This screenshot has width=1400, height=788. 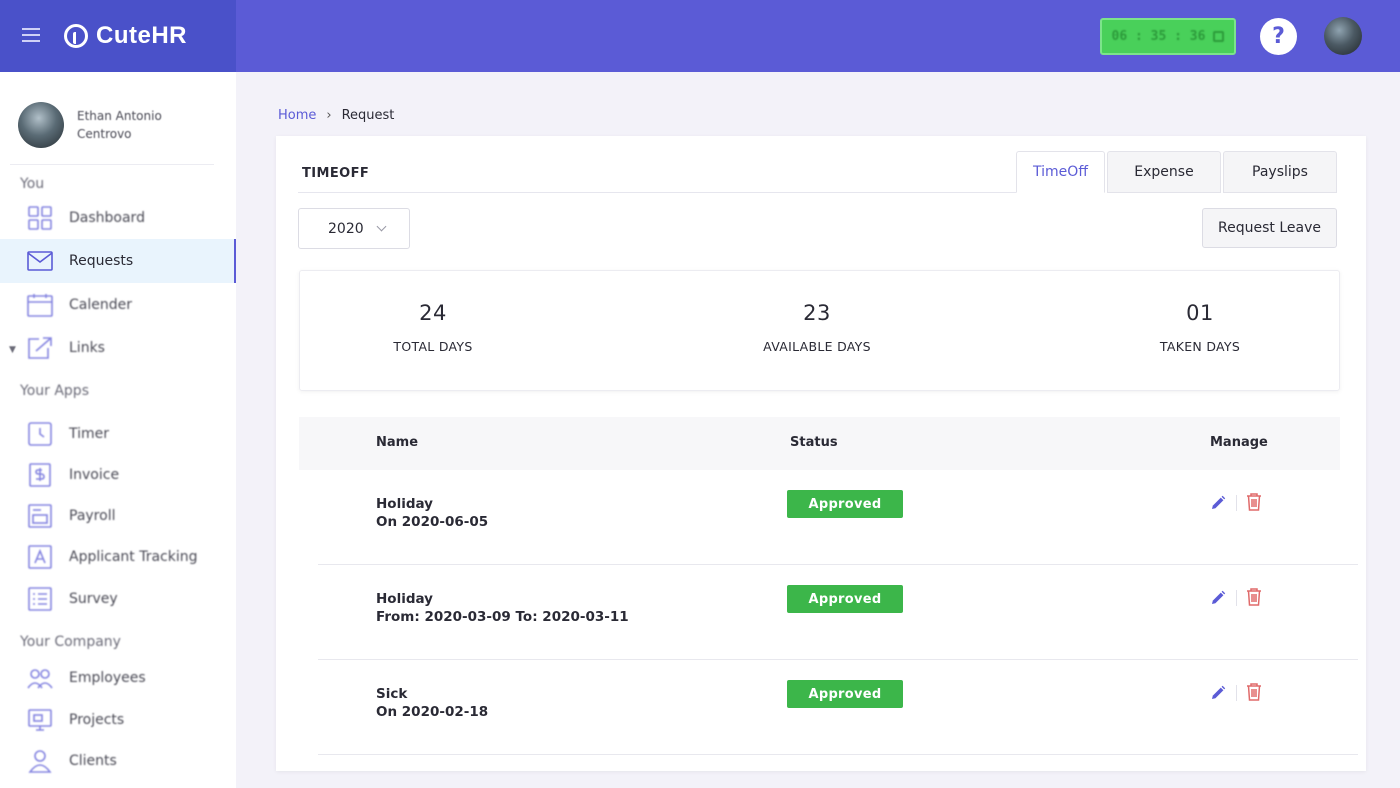 What do you see at coordinates (502, 617) in the screenshot?
I see `request-dates: From: 2020-03-09 To: 2020-03-11` at bounding box center [502, 617].